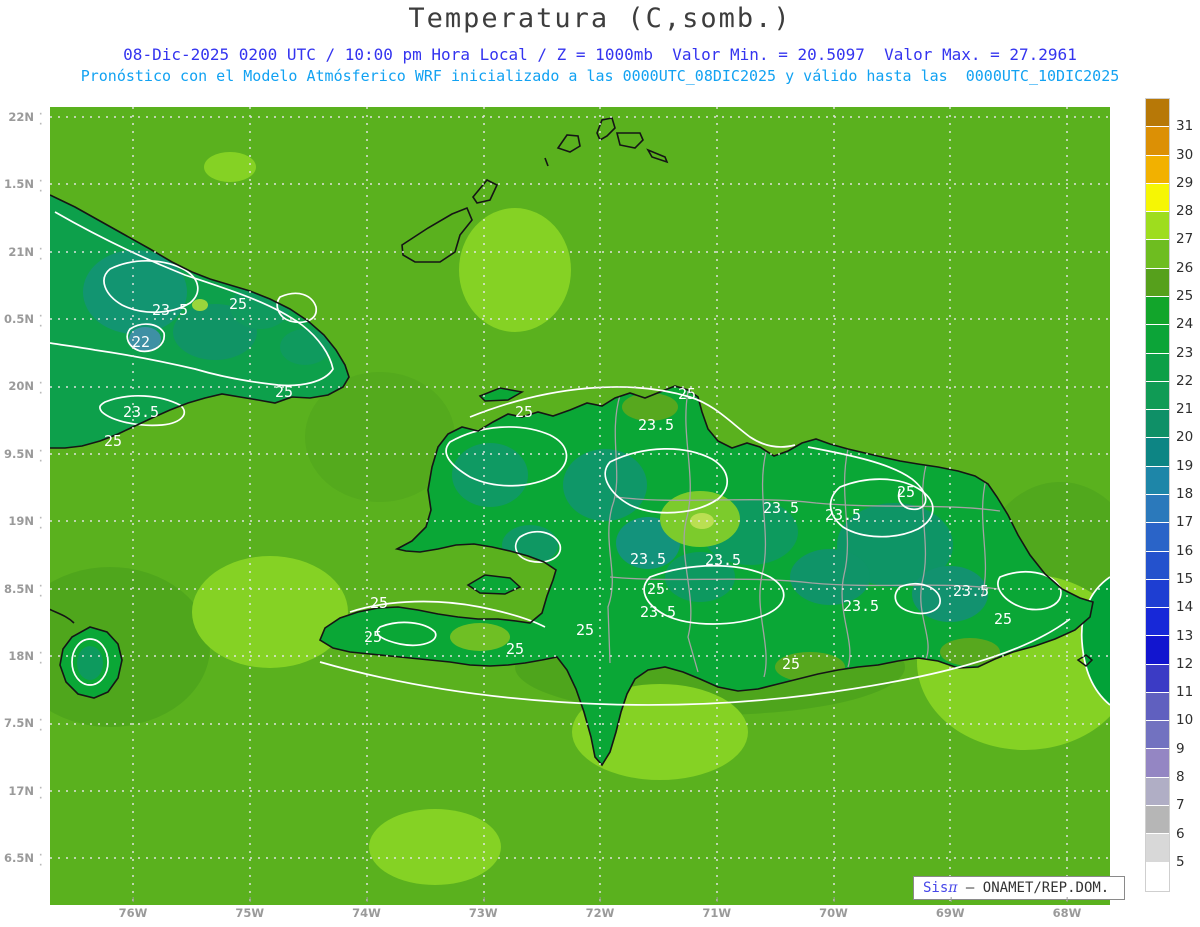 This screenshot has height=927, width=1200. I want to click on watermark-org: ONAMET/REP.DOM., so click(1046, 888).